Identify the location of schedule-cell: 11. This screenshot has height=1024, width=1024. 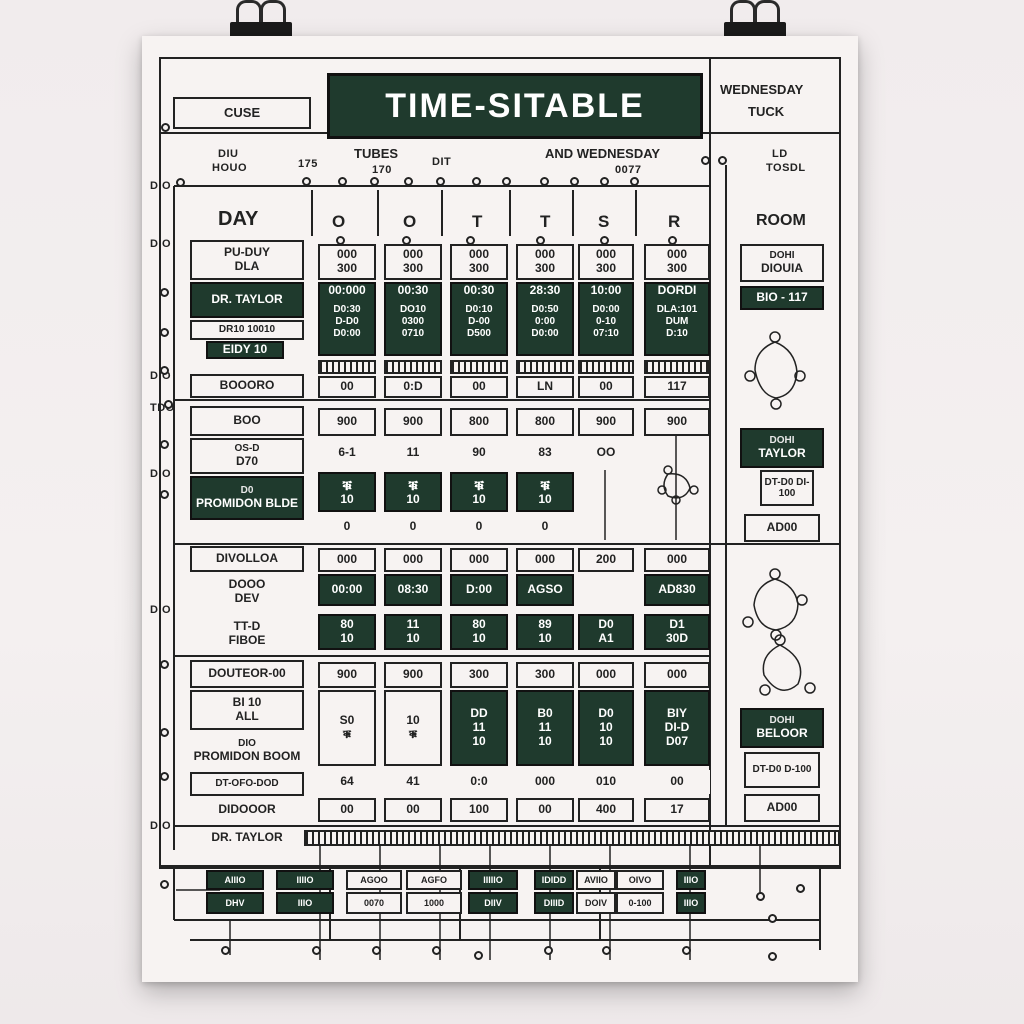
(413, 453).